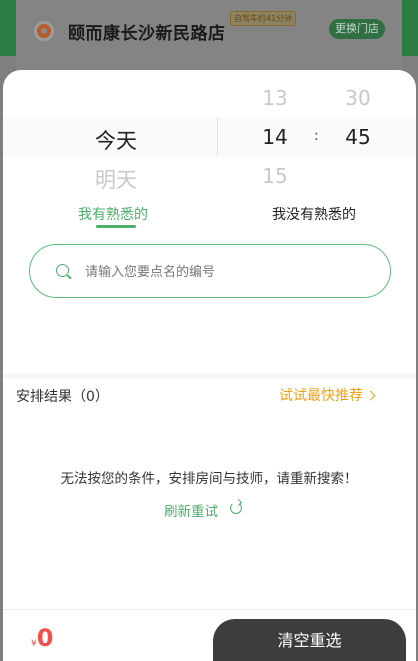 The image size is (418, 661). I want to click on fastest-recommend-label: 试试最快推荐, so click(321, 396).